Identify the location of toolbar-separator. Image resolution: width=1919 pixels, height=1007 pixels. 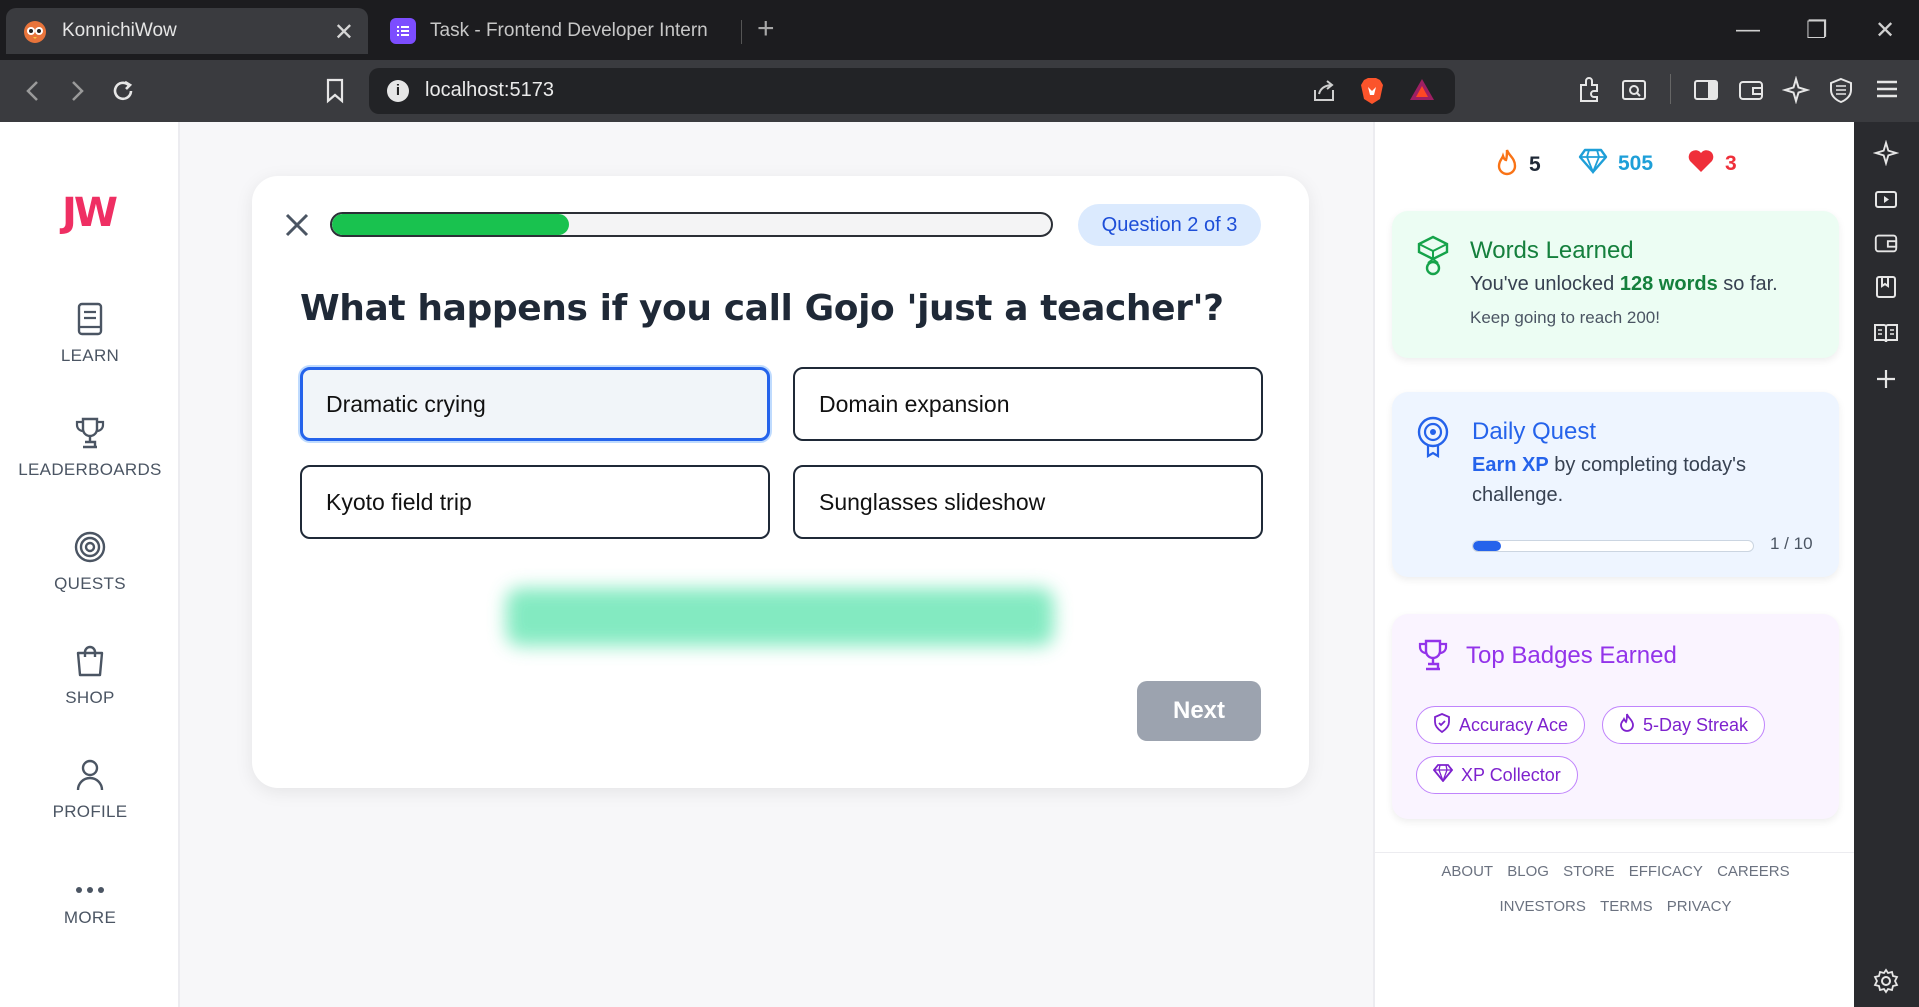
(1670, 89).